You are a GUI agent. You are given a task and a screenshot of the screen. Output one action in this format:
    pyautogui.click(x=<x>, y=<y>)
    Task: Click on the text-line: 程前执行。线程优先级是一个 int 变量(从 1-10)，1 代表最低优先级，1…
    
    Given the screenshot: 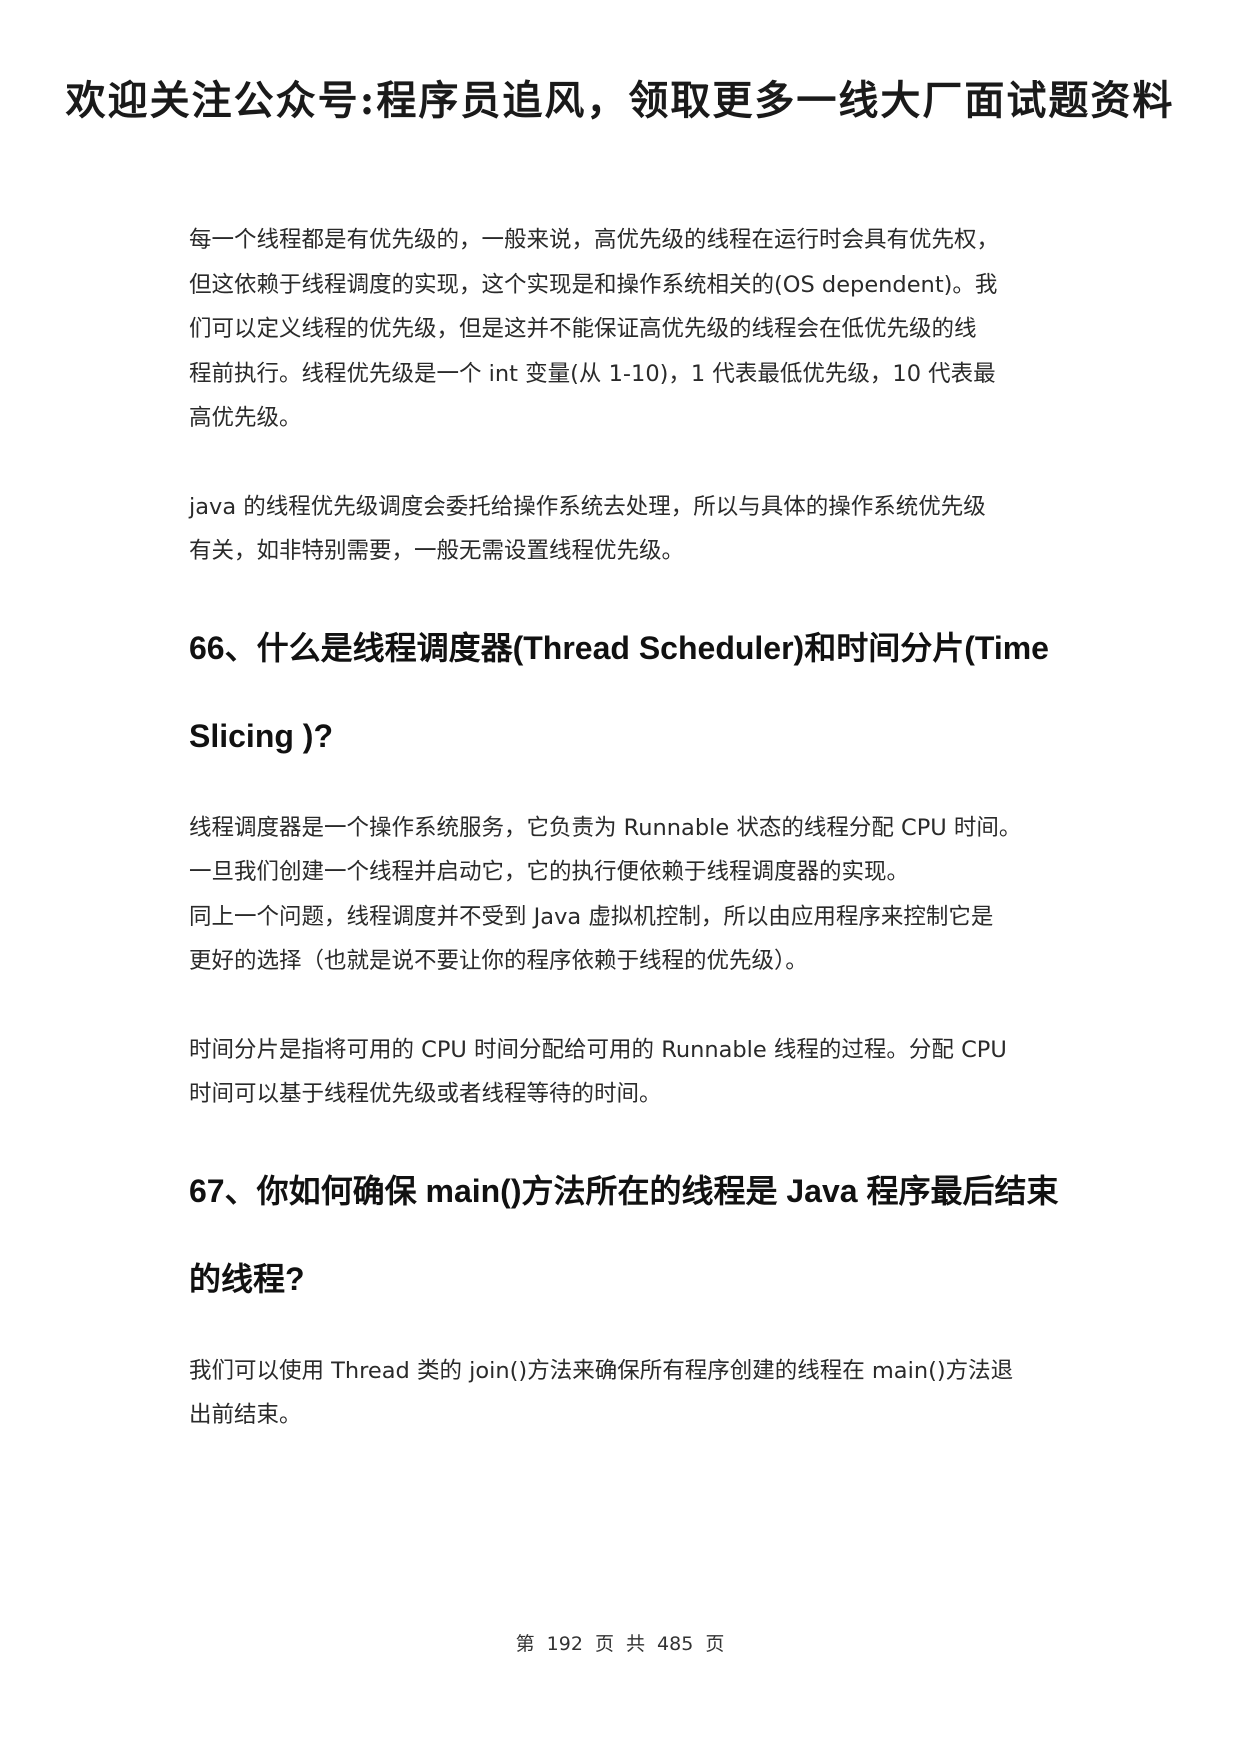 What is the action you would take?
    pyautogui.click(x=592, y=373)
    